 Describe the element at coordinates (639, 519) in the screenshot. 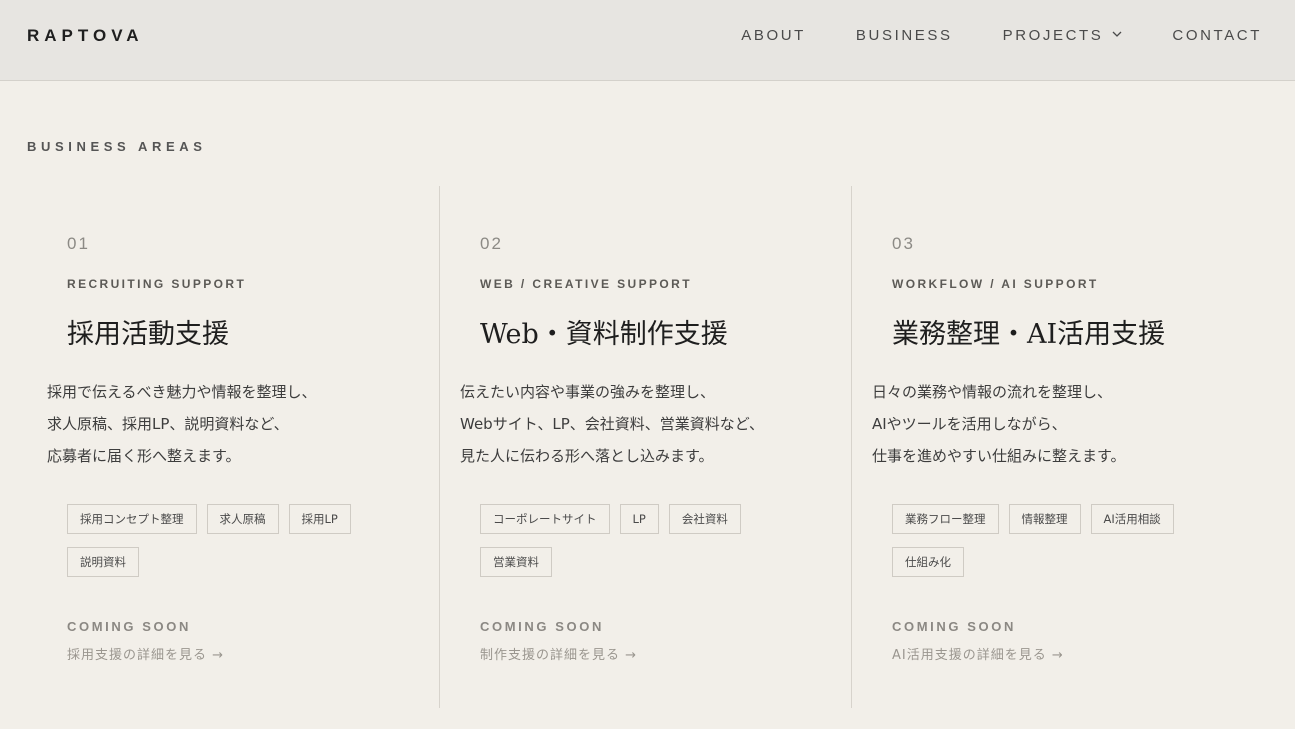

I see `tag: LP` at that location.